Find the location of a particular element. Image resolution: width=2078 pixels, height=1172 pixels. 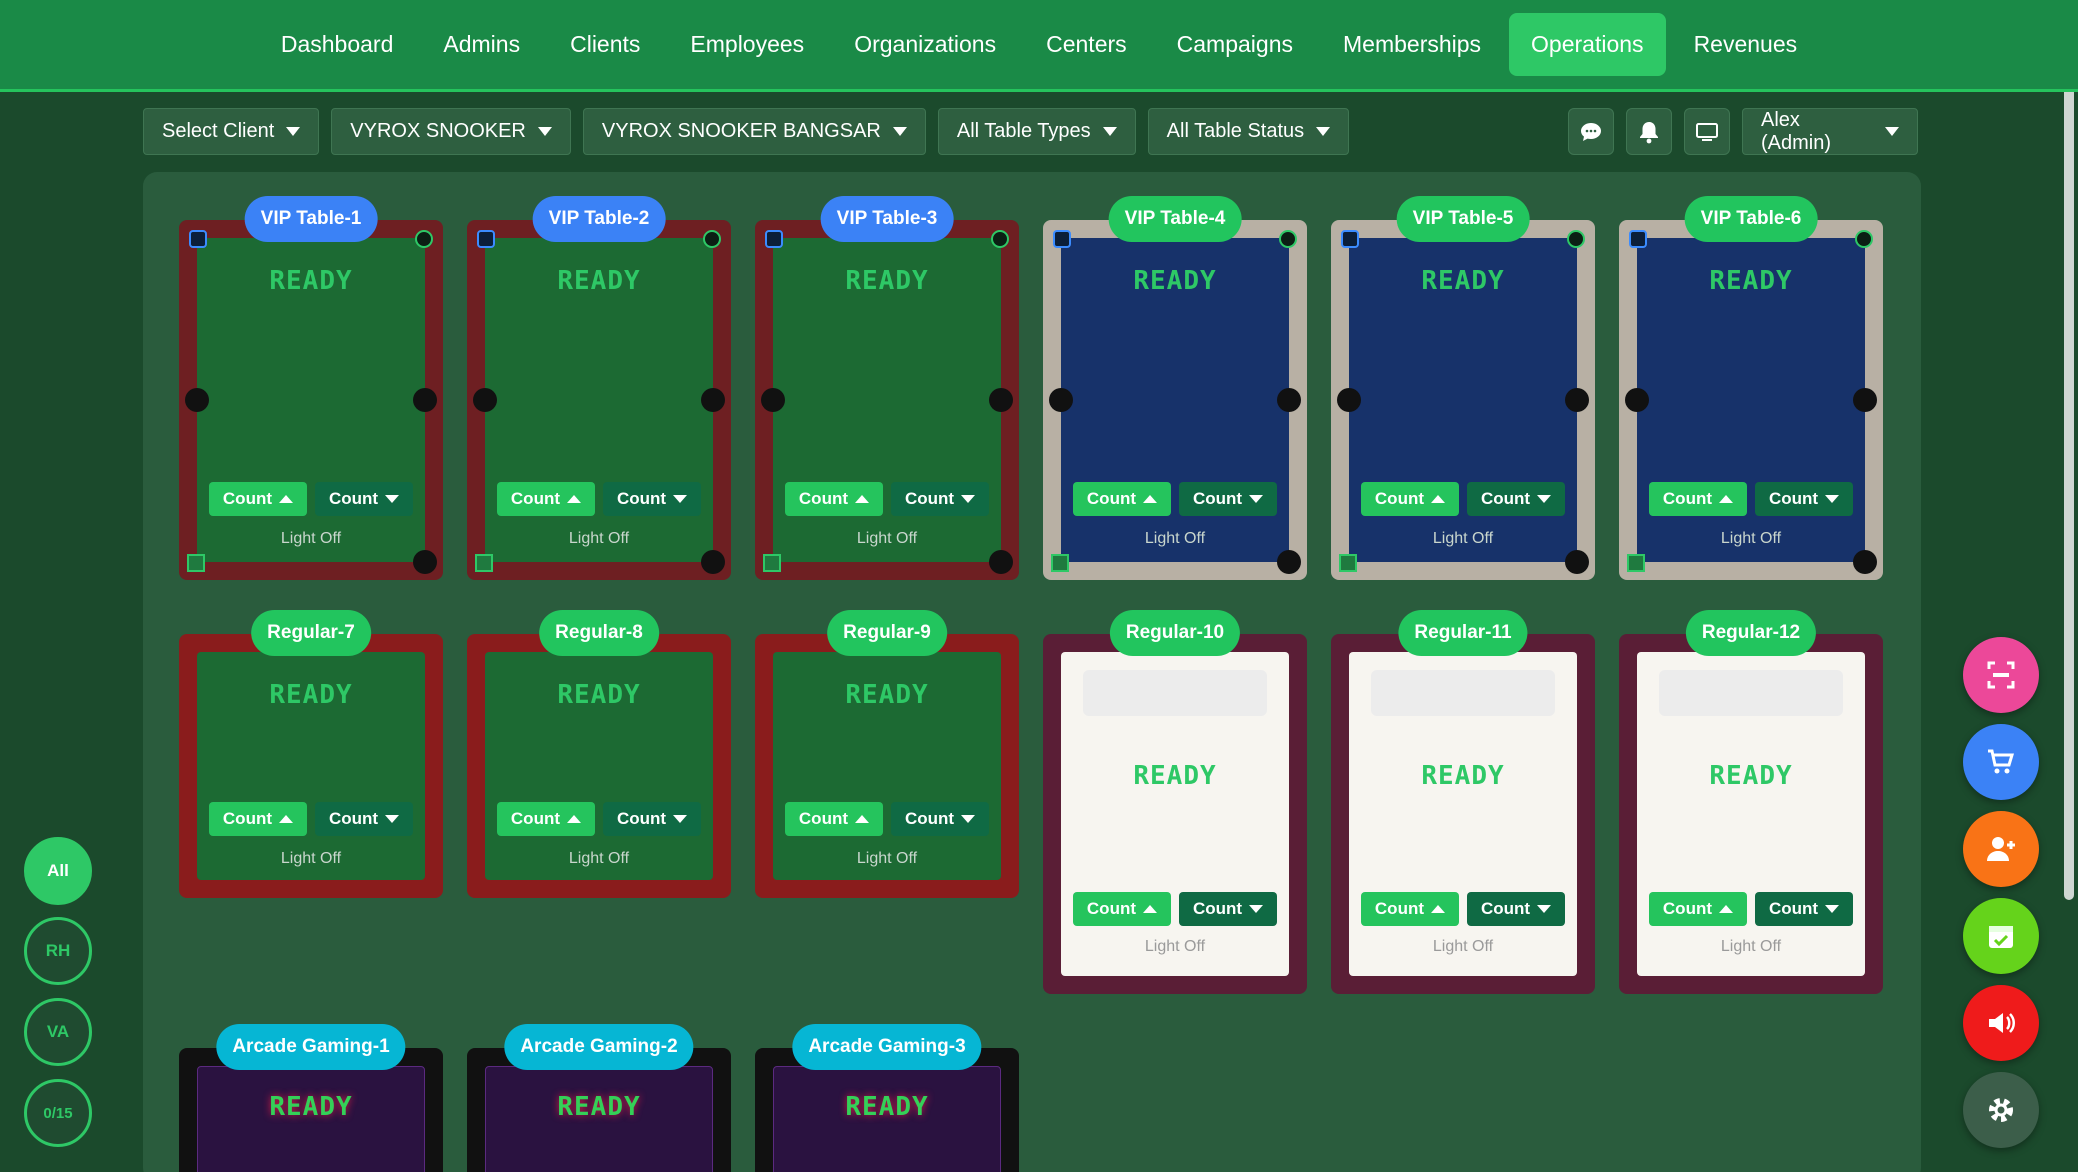

calendar-button is located at coordinates (2001, 936).